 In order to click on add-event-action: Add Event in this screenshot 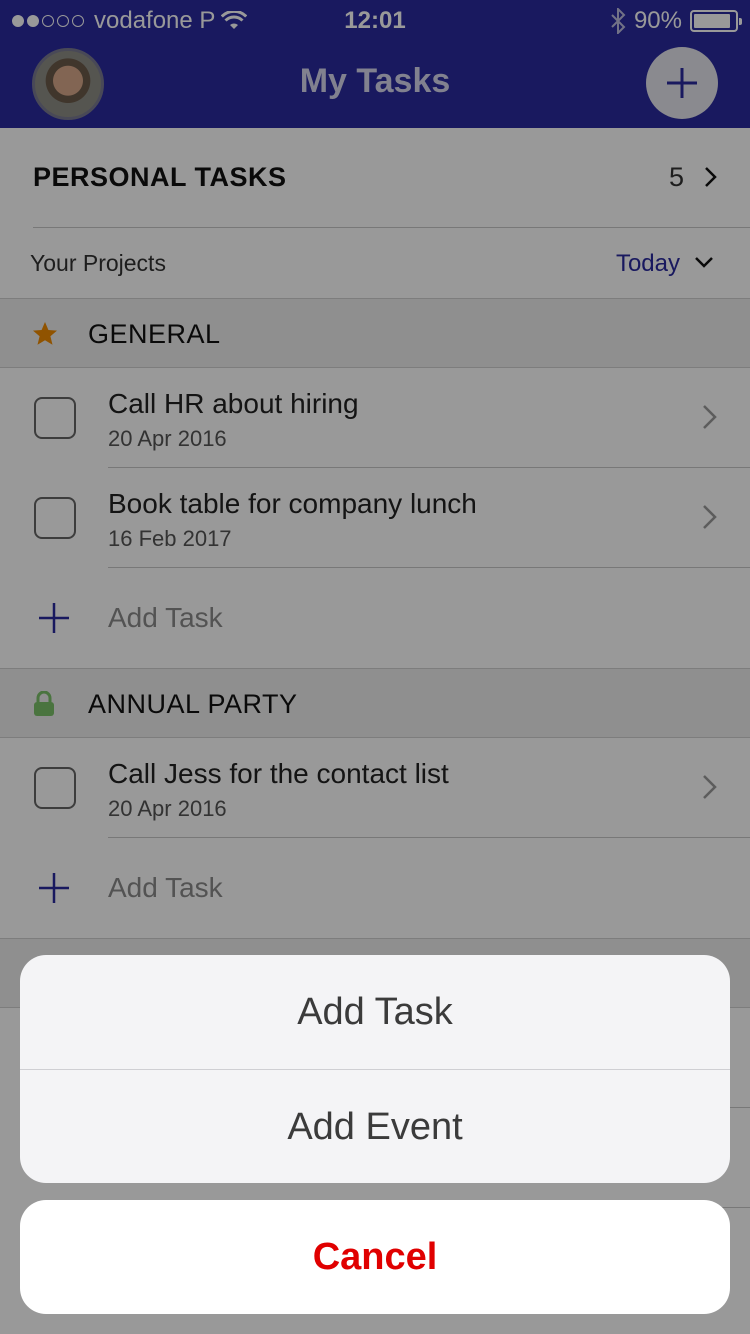, I will do `click(375, 1126)`.